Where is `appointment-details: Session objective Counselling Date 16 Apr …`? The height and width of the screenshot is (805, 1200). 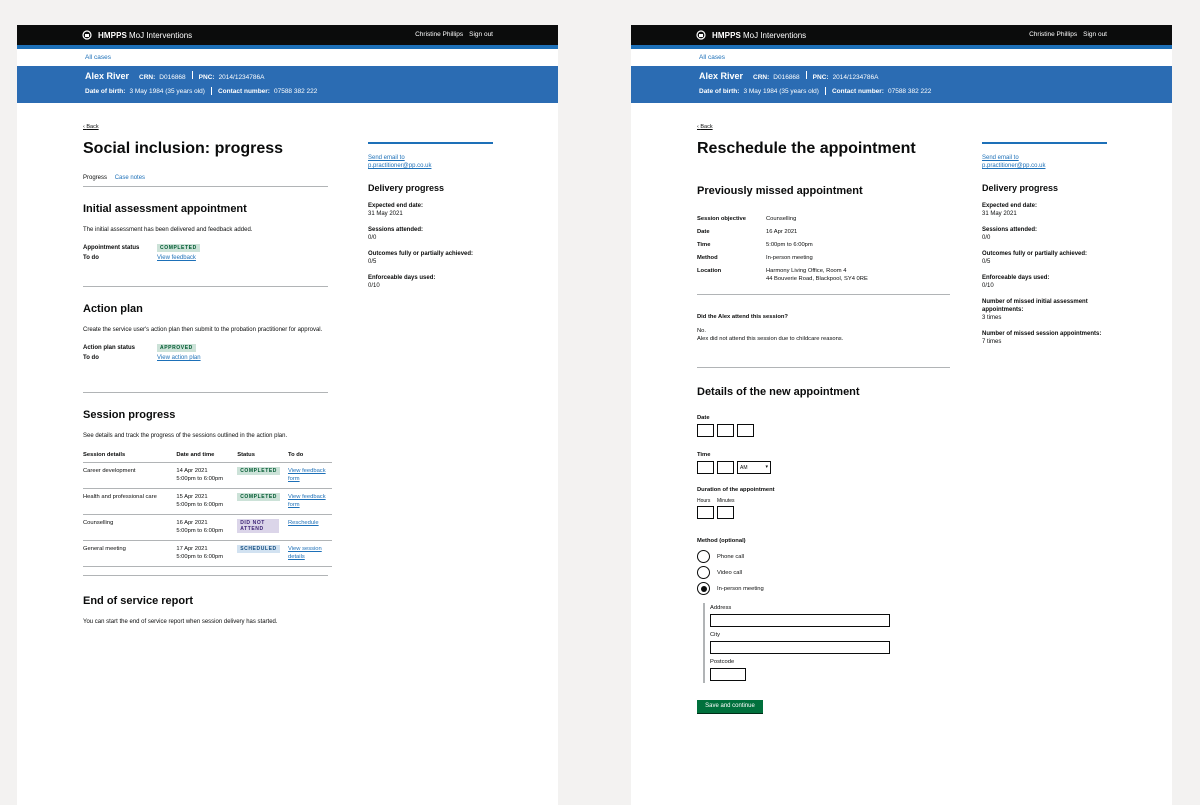
appointment-details: Session objective Counselling Date 16 Apr … is located at coordinates (823, 251).